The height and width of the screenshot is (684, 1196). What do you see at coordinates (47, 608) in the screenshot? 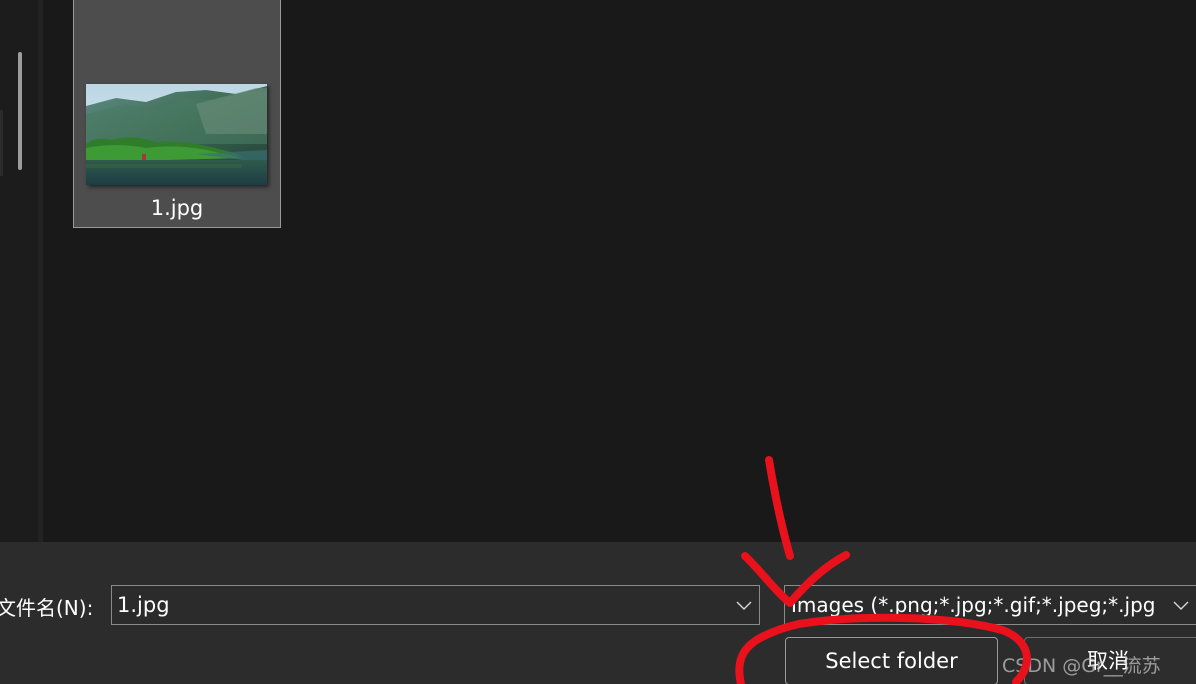
I see `filename-label: 文件名(N):` at bounding box center [47, 608].